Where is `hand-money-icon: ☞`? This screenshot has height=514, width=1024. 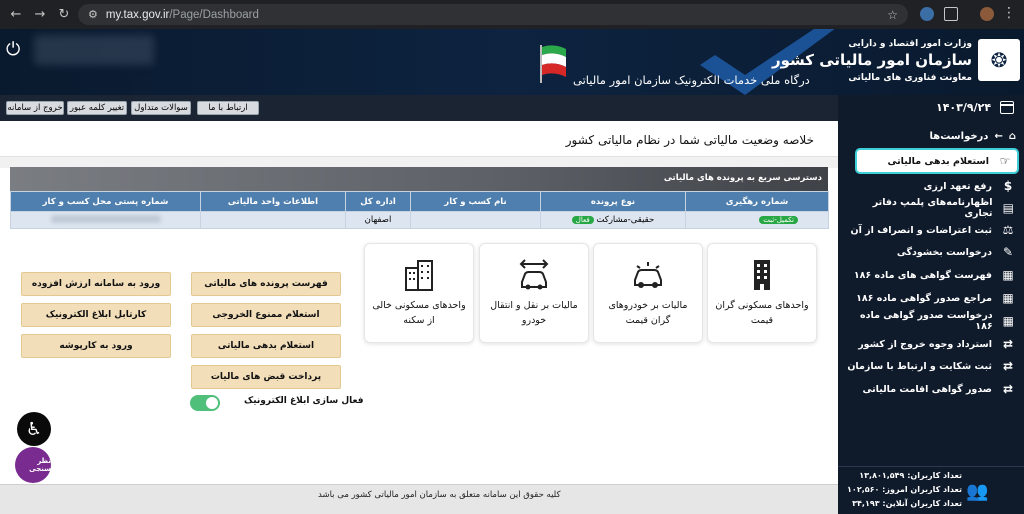 hand-money-icon: ☞ is located at coordinates (1005, 161).